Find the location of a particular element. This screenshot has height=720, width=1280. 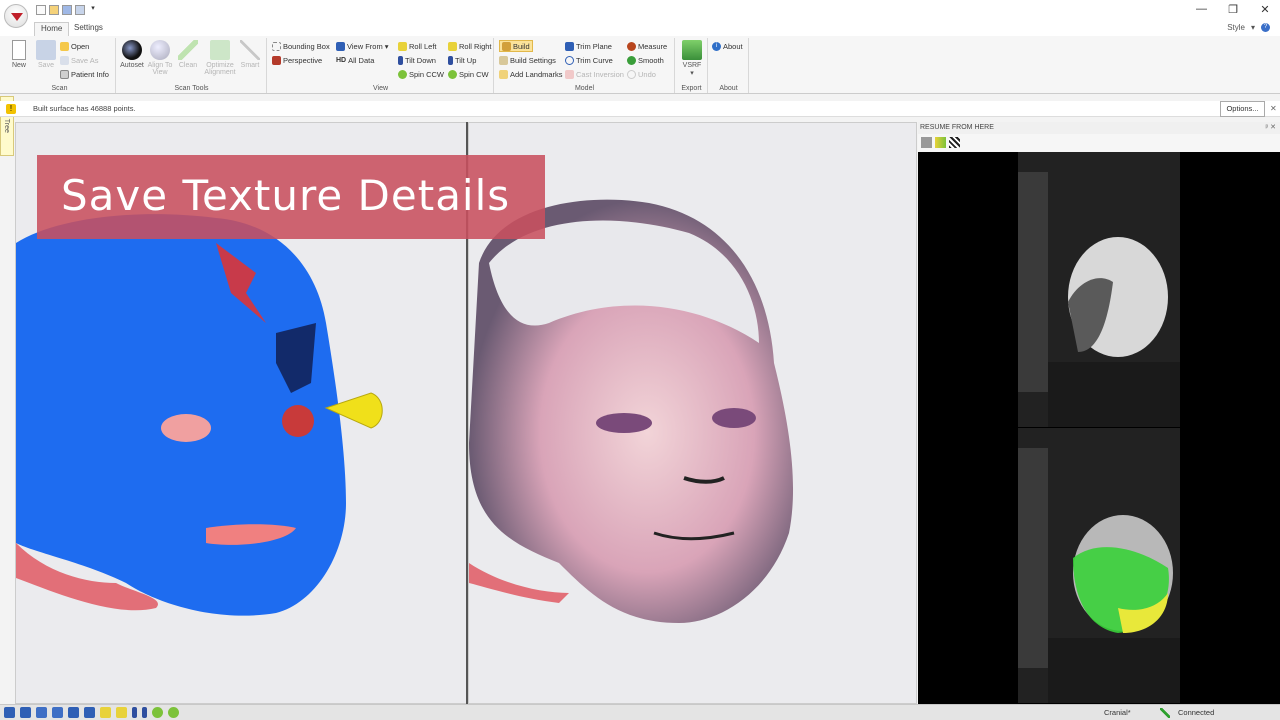

style-dropdown-icon: ▾ is located at coordinates (1252, 27).